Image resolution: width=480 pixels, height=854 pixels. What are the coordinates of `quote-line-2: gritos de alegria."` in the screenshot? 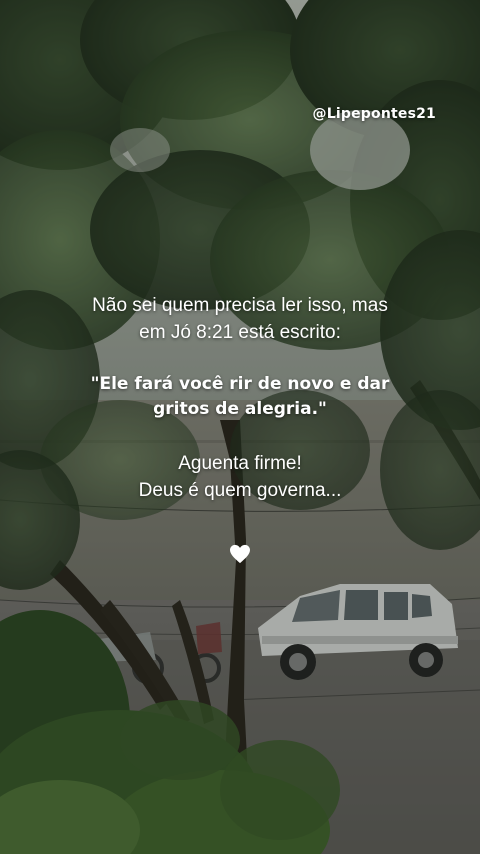 It's located at (240, 409).